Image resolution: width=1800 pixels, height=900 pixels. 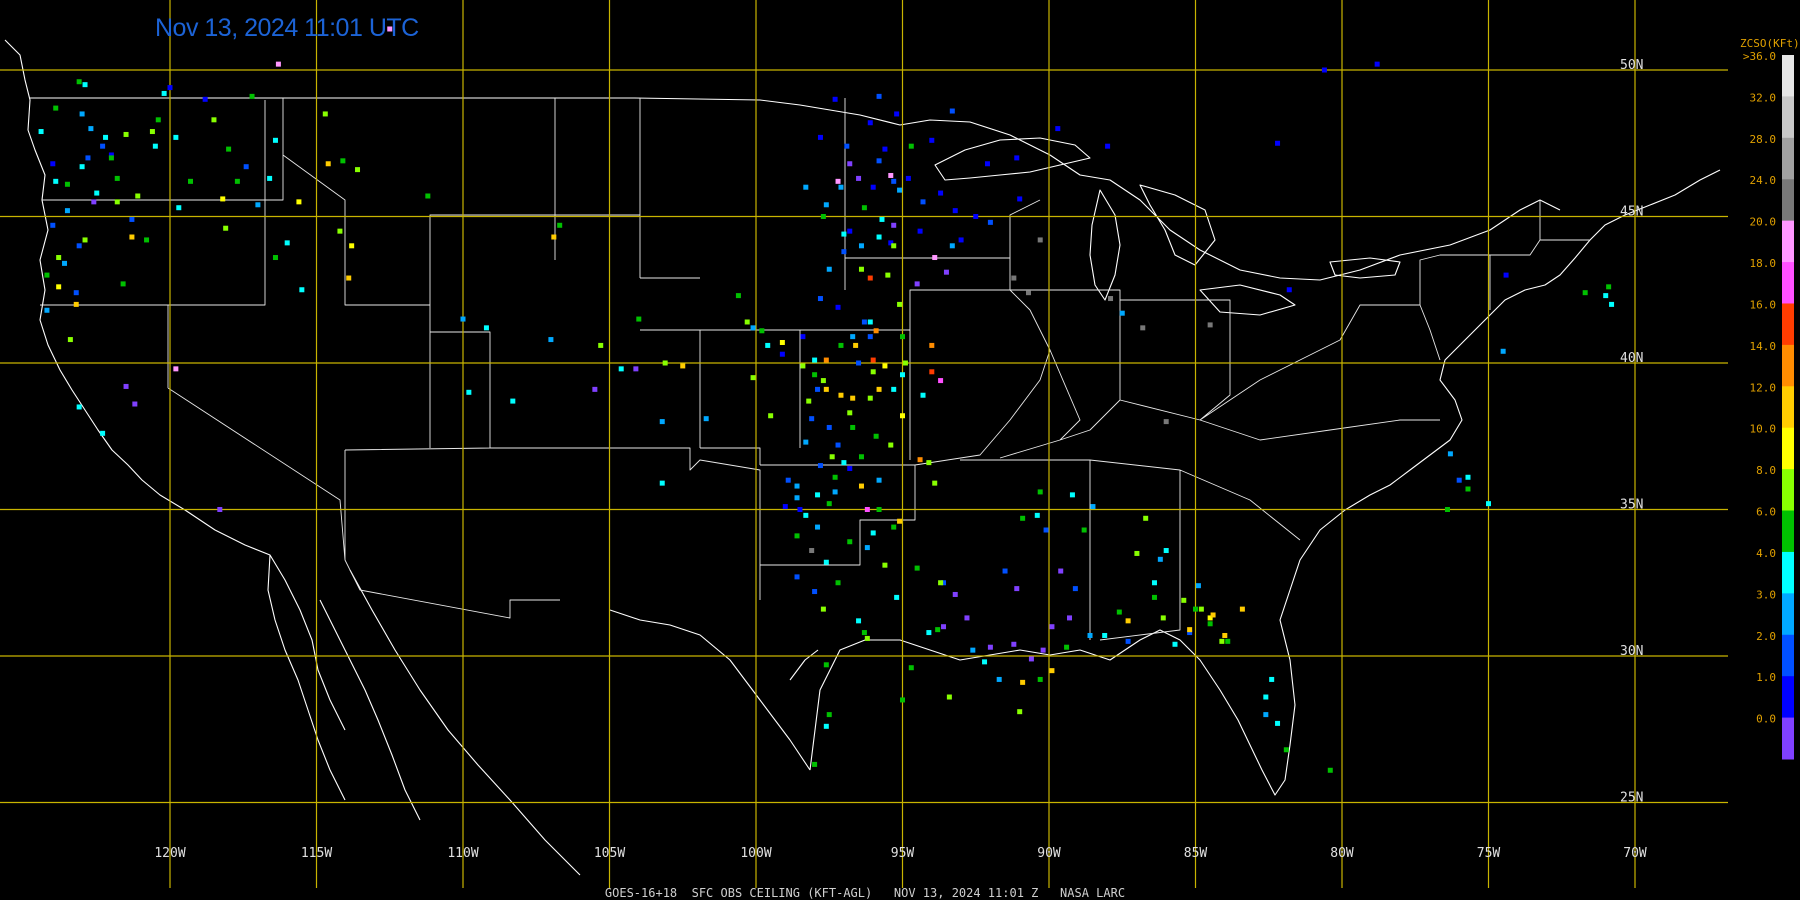 I want to click on legend-label-12: 4.0, so click(x=1766, y=553).